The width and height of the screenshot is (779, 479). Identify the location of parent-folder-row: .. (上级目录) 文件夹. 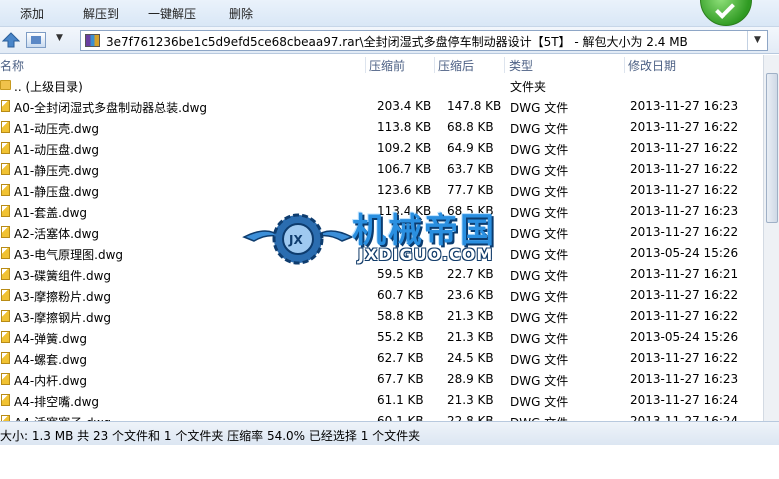
(381, 85).